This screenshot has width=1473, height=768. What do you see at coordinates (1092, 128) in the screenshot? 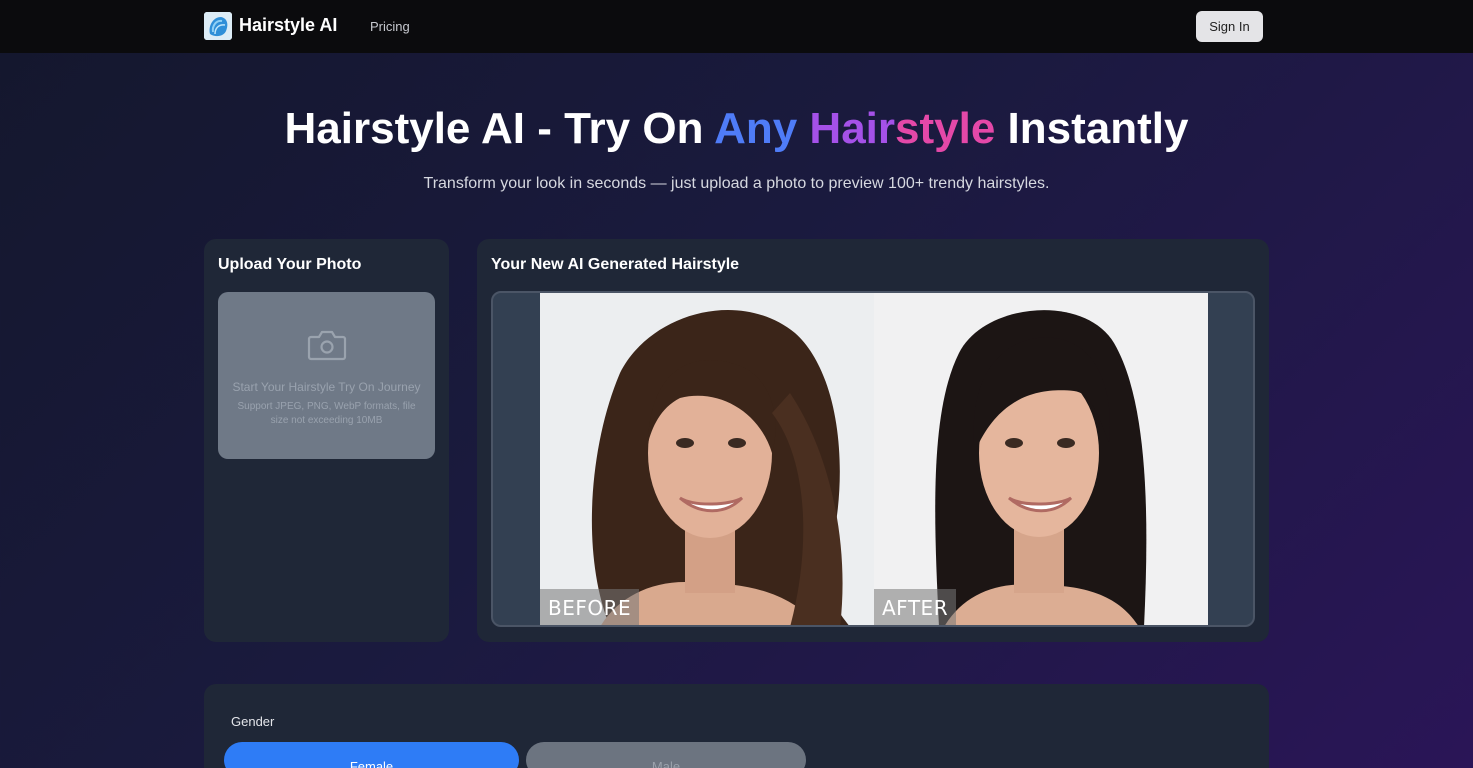
I see `title-suffix: Instantly` at bounding box center [1092, 128].